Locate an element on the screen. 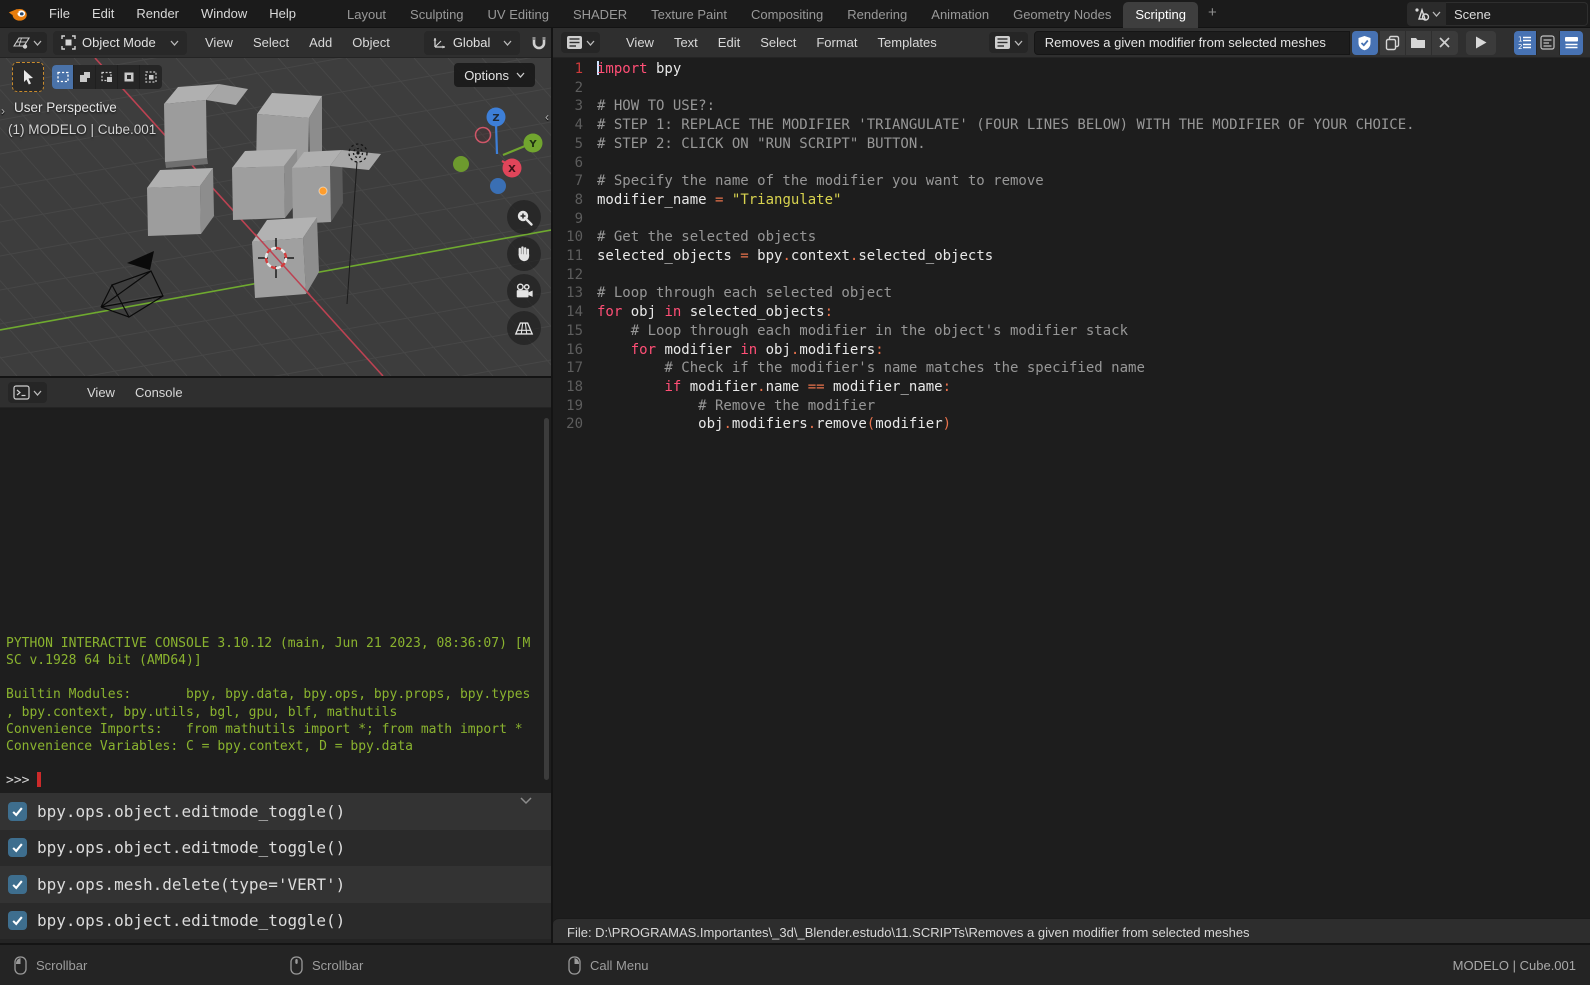 This screenshot has width=1590, height=985. workspace-tab-rendering: Rendering is located at coordinates (877, 15).